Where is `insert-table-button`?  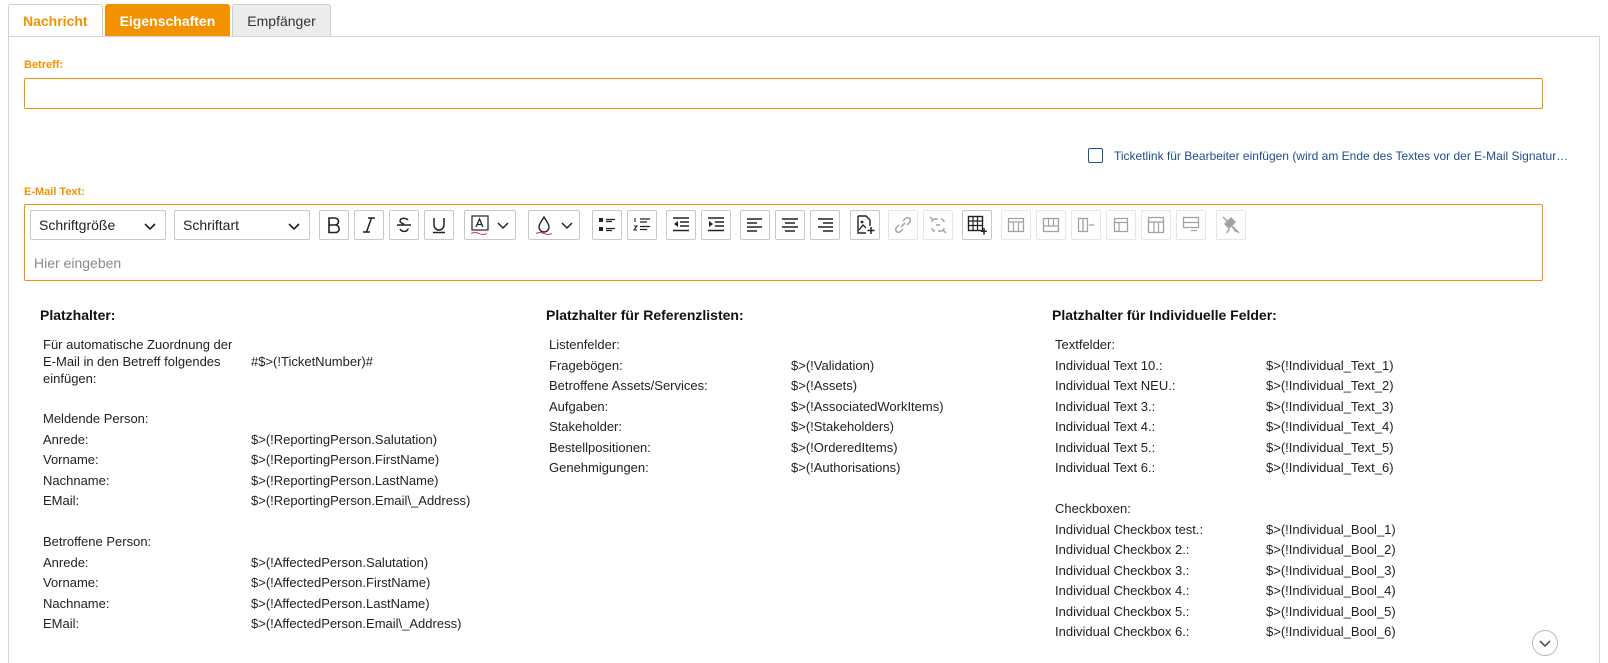
insert-table-button is located at coordinates (977, 225).